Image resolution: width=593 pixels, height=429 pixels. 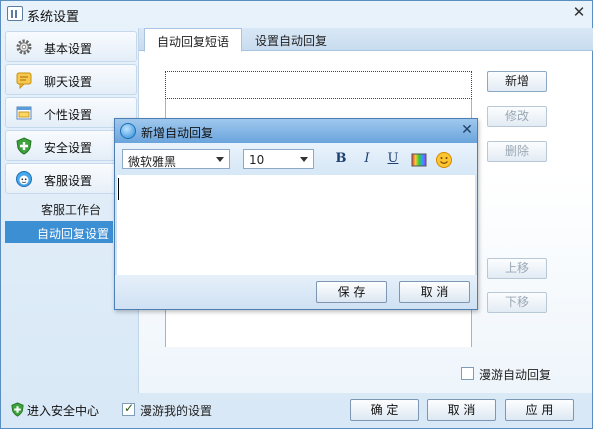 What do you see at coordinates (24, 146) in the screenshot?
I see `shield-icon` at bounding box center [24, 146].